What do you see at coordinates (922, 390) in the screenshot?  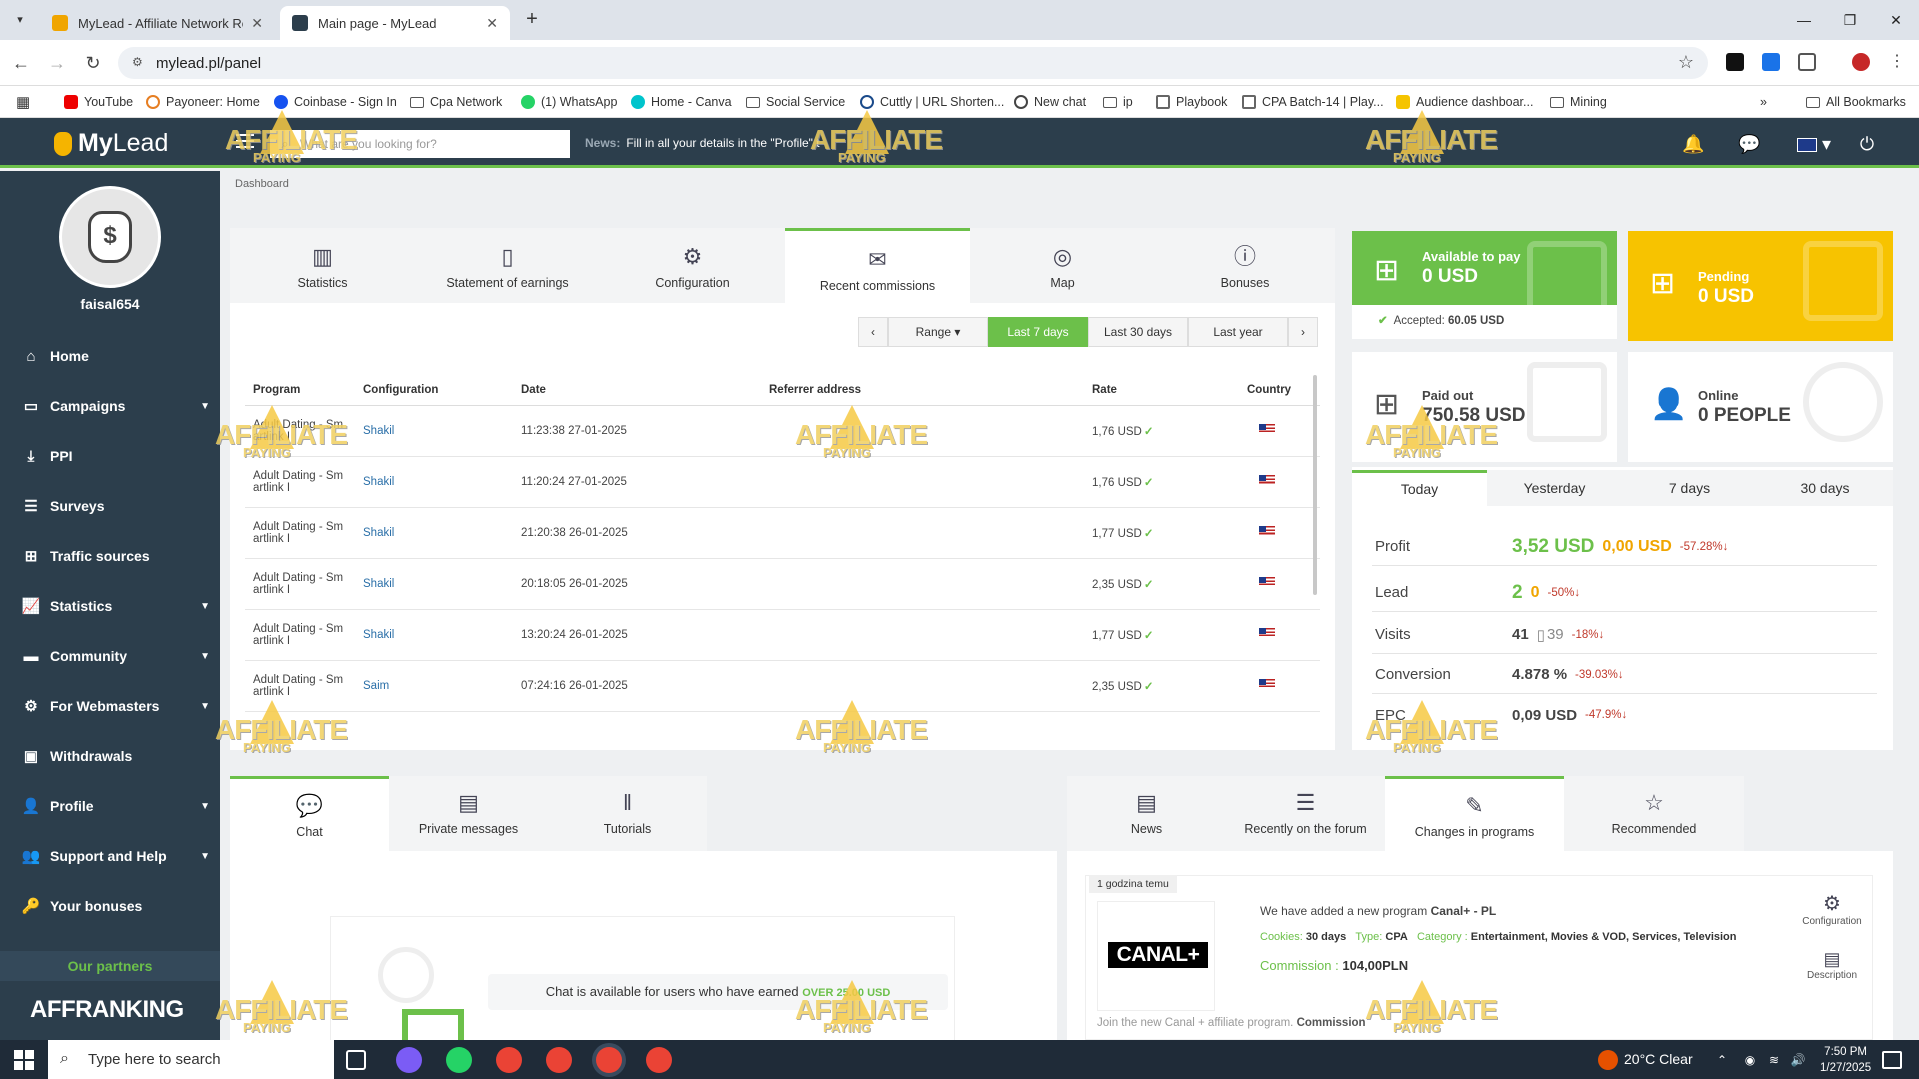 I see `column-header: Referrer address` at bounding box center [922, 390].